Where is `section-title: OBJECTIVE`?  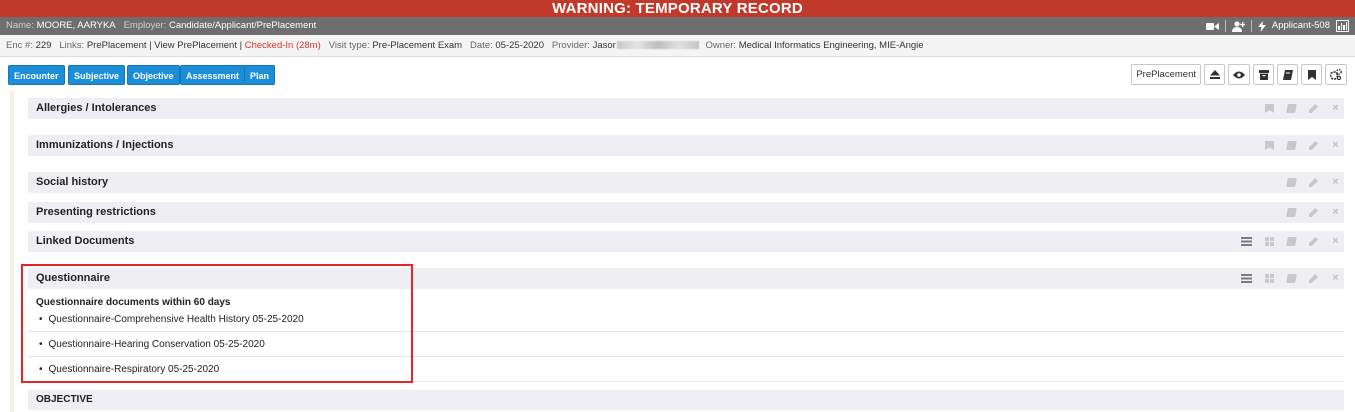 section-title: OBJECTIVE is located at coordinates (64, 399).